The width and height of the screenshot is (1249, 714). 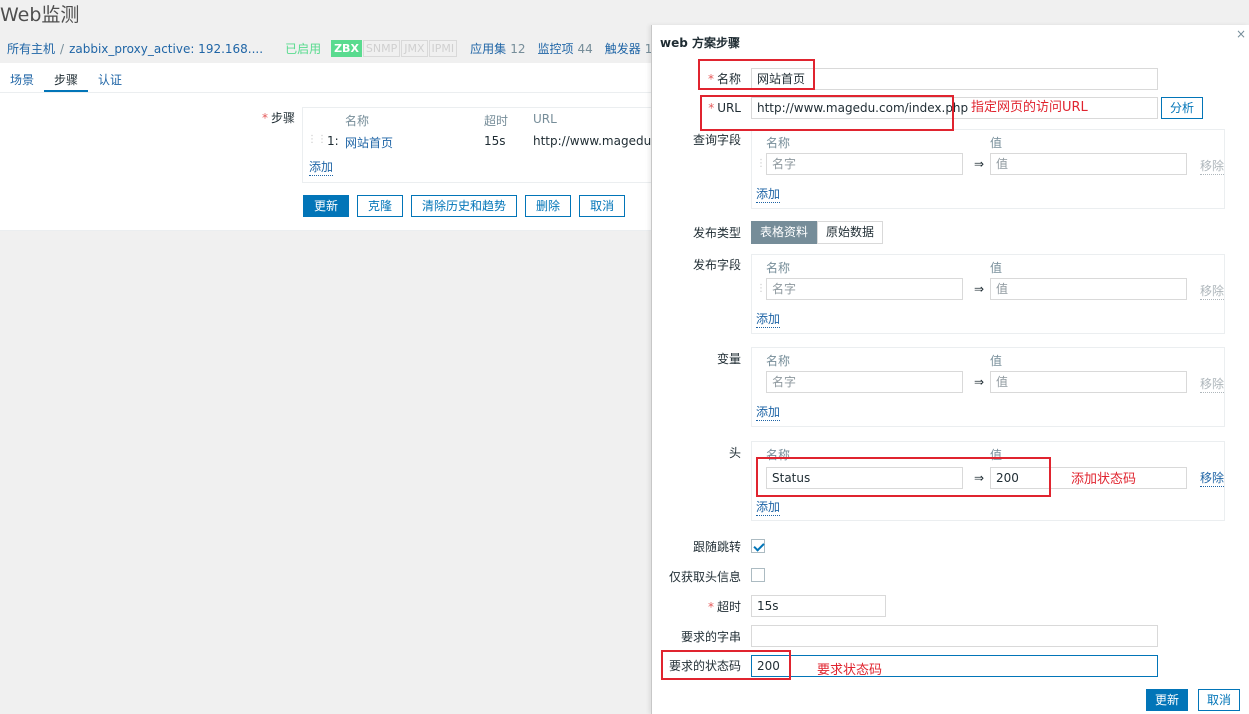 I want to click on dialog-title: web 方案步骤, so click(x=700, y=43).